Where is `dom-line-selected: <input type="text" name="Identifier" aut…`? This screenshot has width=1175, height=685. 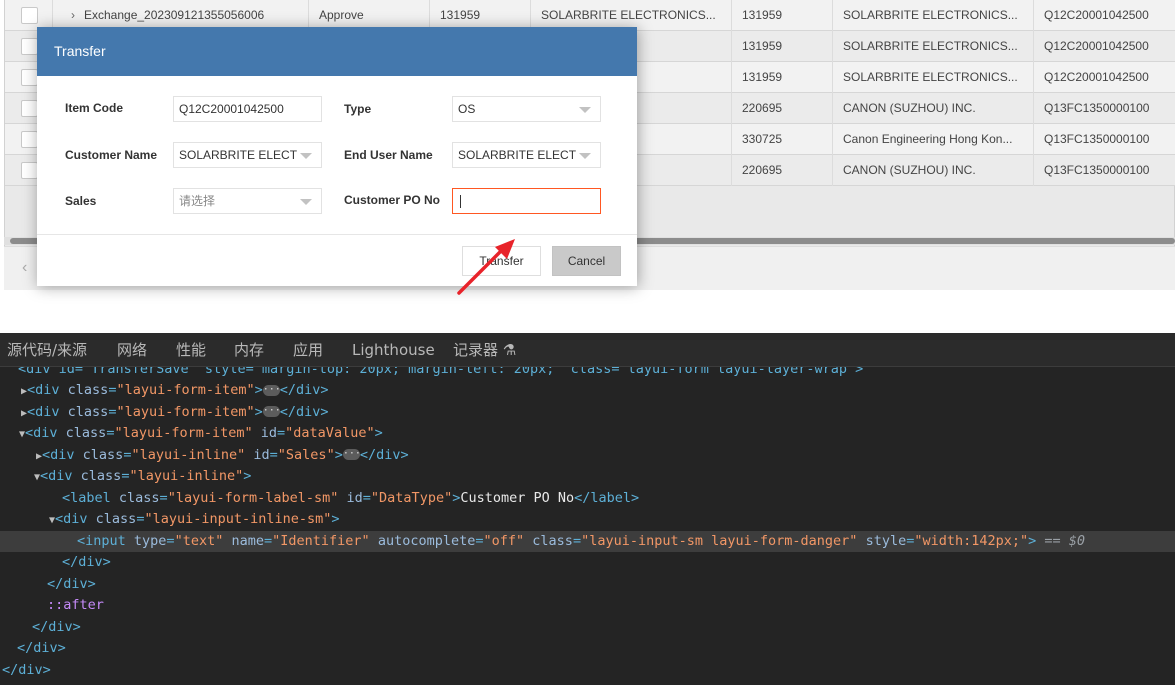
dom-line-selected: <input type="text" name="Identifier" aut… is located at coordinates (587, 541).